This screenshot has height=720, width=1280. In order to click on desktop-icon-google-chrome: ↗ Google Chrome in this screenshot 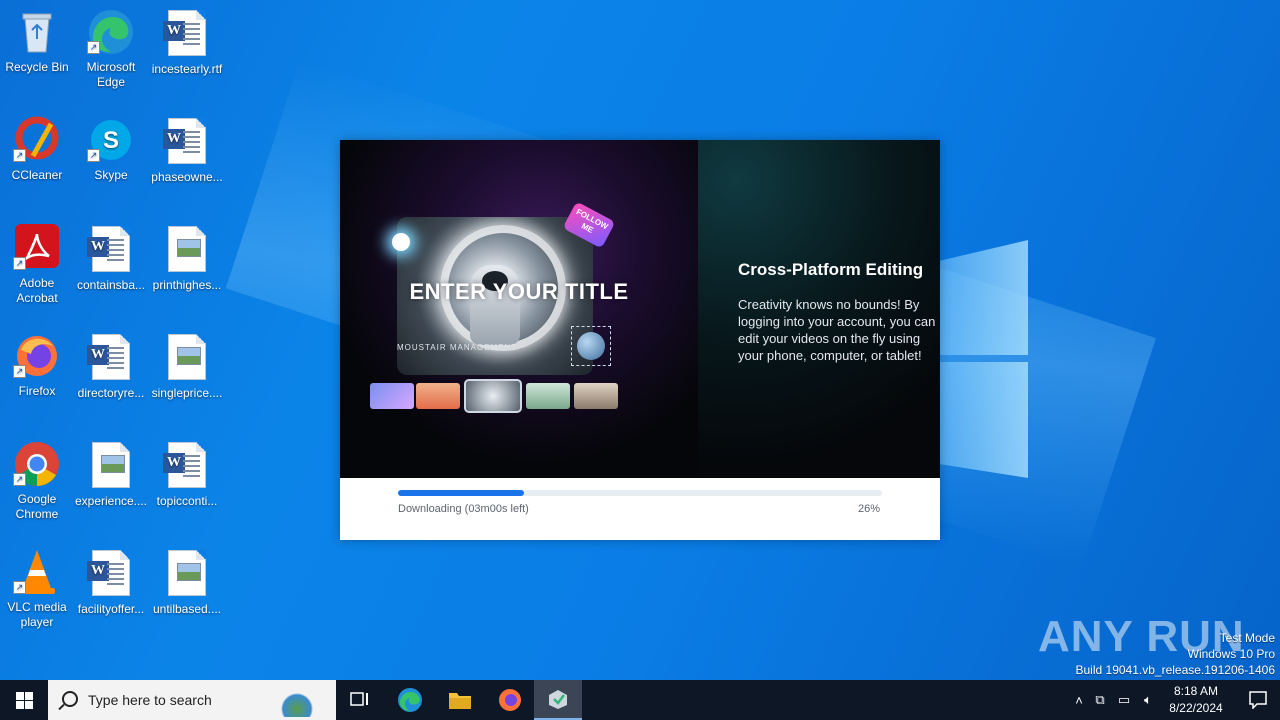, I will do `click(37, 481)`.